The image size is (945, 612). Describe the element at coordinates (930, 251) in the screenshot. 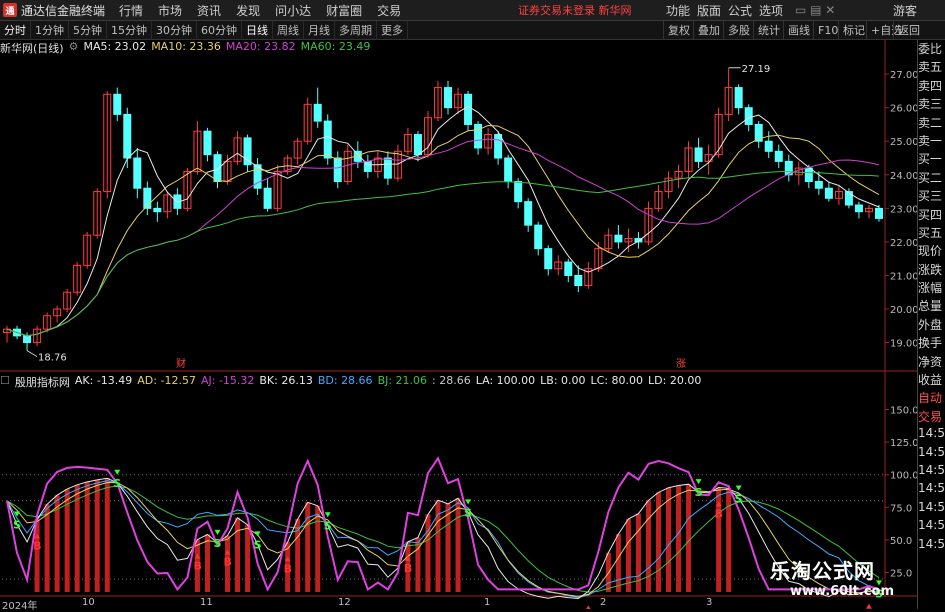

I see `side-panel-label: 现价` at that location.